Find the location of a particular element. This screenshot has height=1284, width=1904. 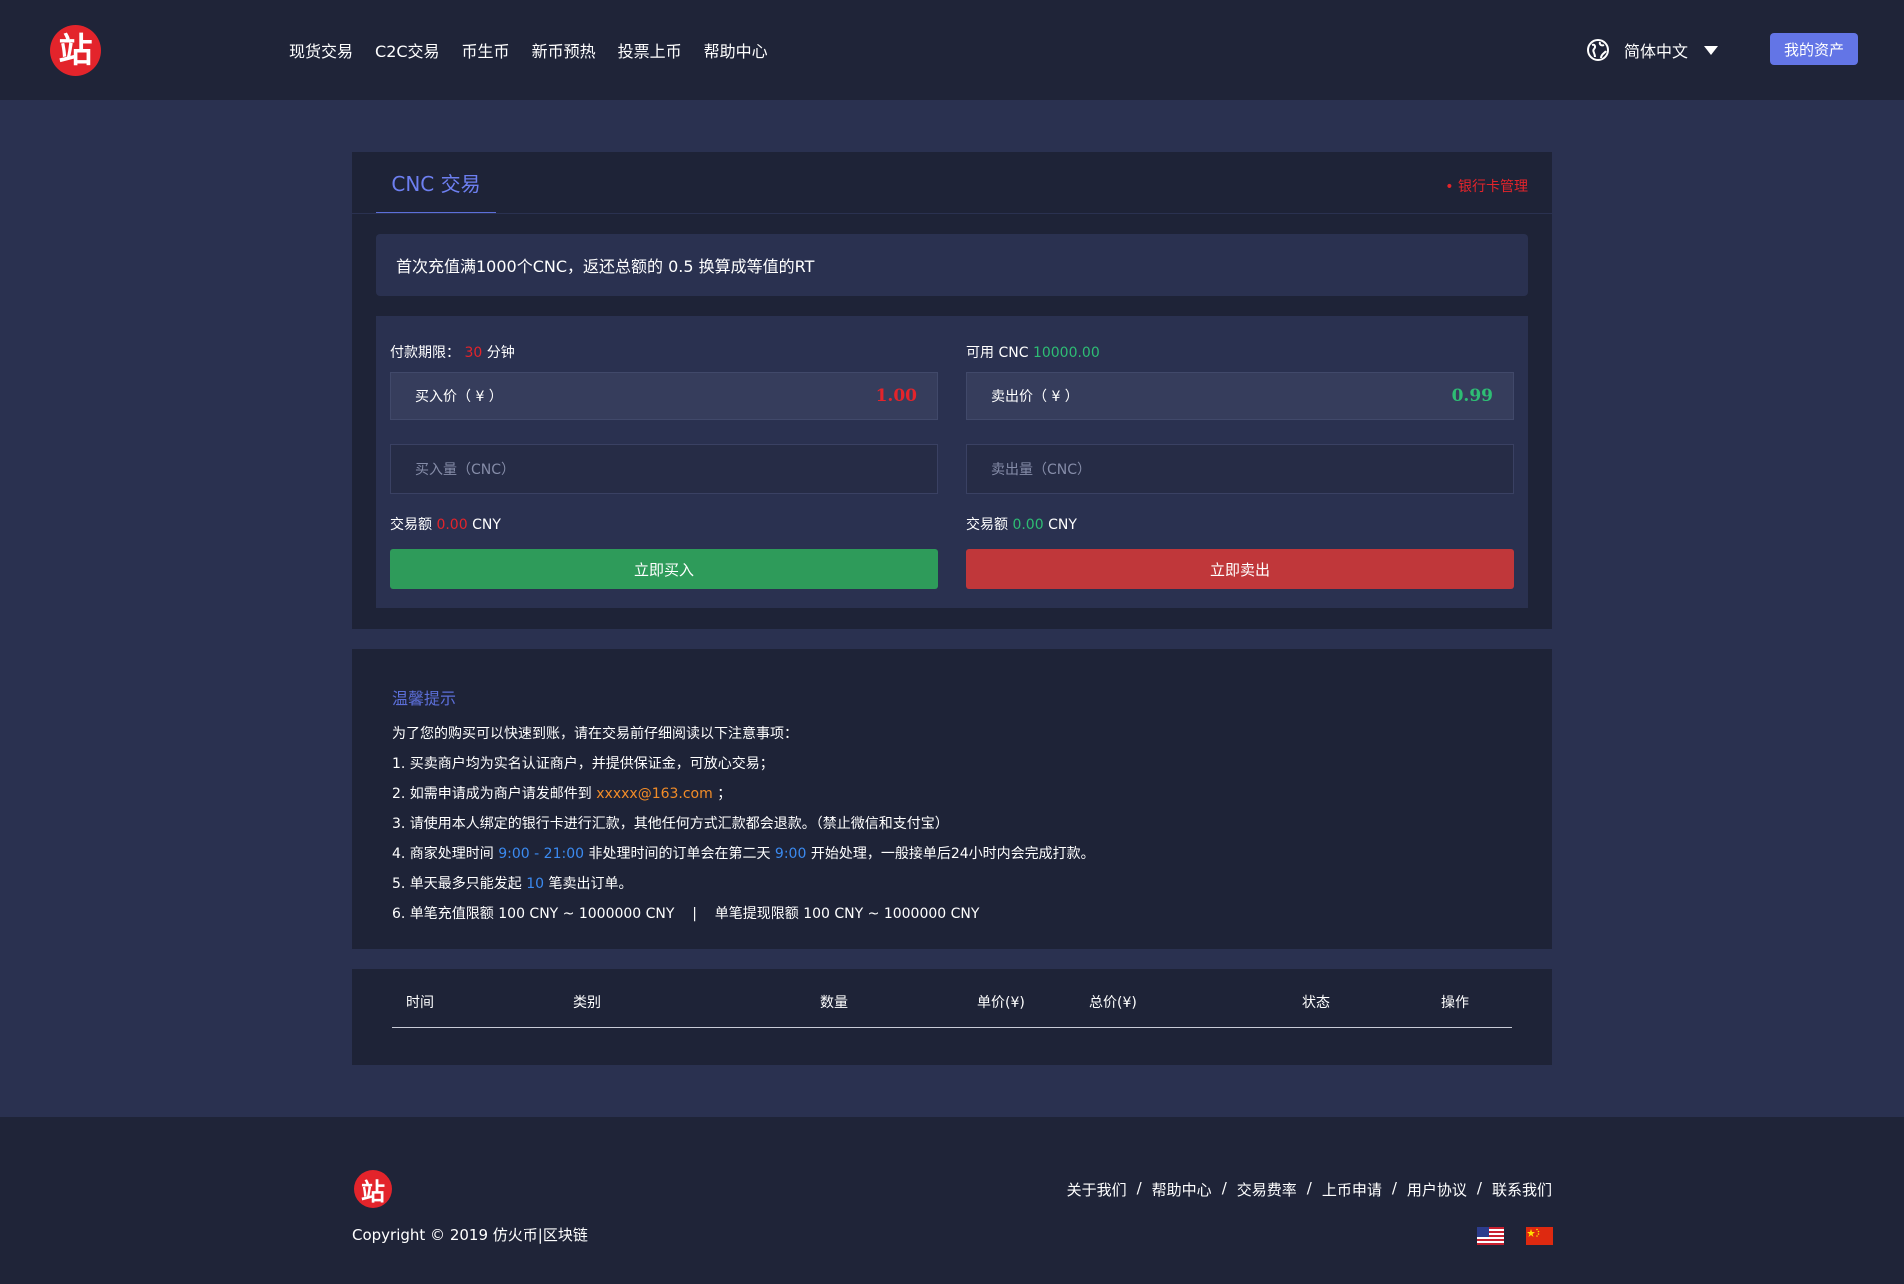

tip-line-4-time: 9:00 - 21:00 is located at coordinates (541, 854).